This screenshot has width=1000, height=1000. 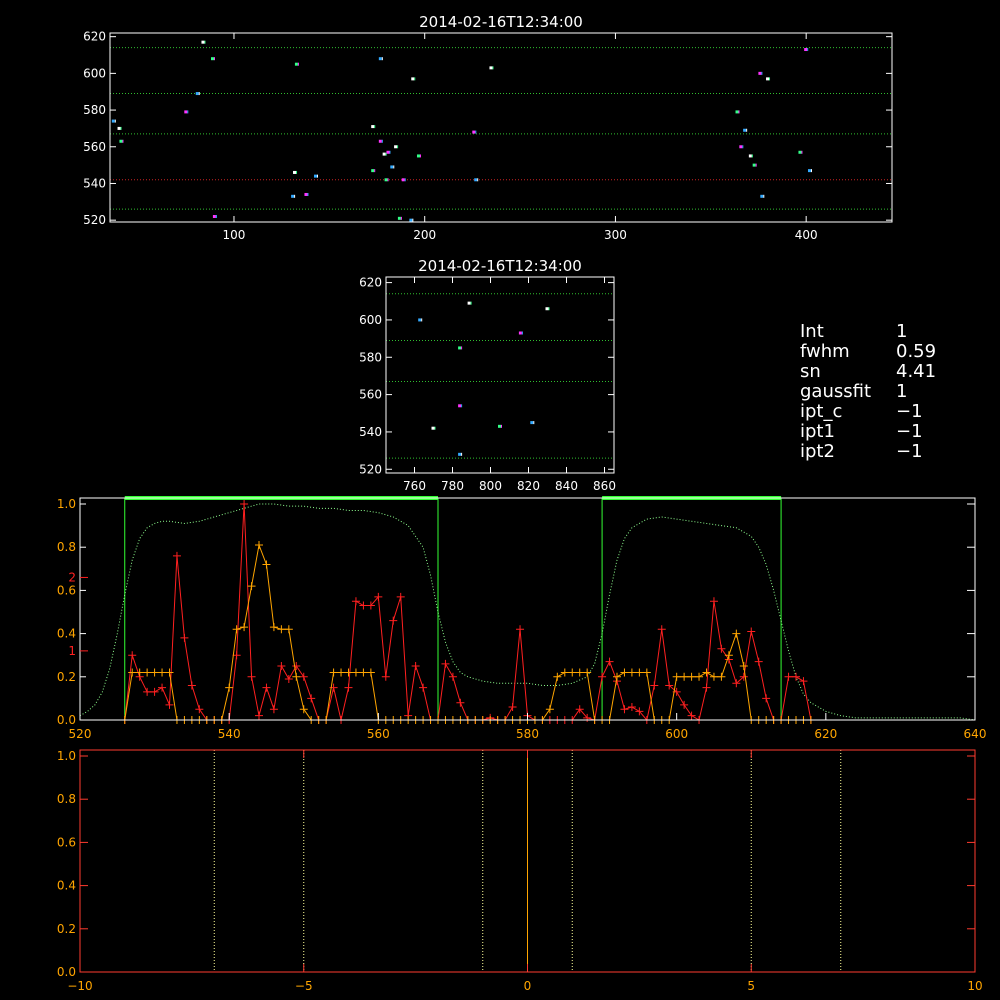 I want to click on info-key: ipt_c, so click(x=821, y=411).